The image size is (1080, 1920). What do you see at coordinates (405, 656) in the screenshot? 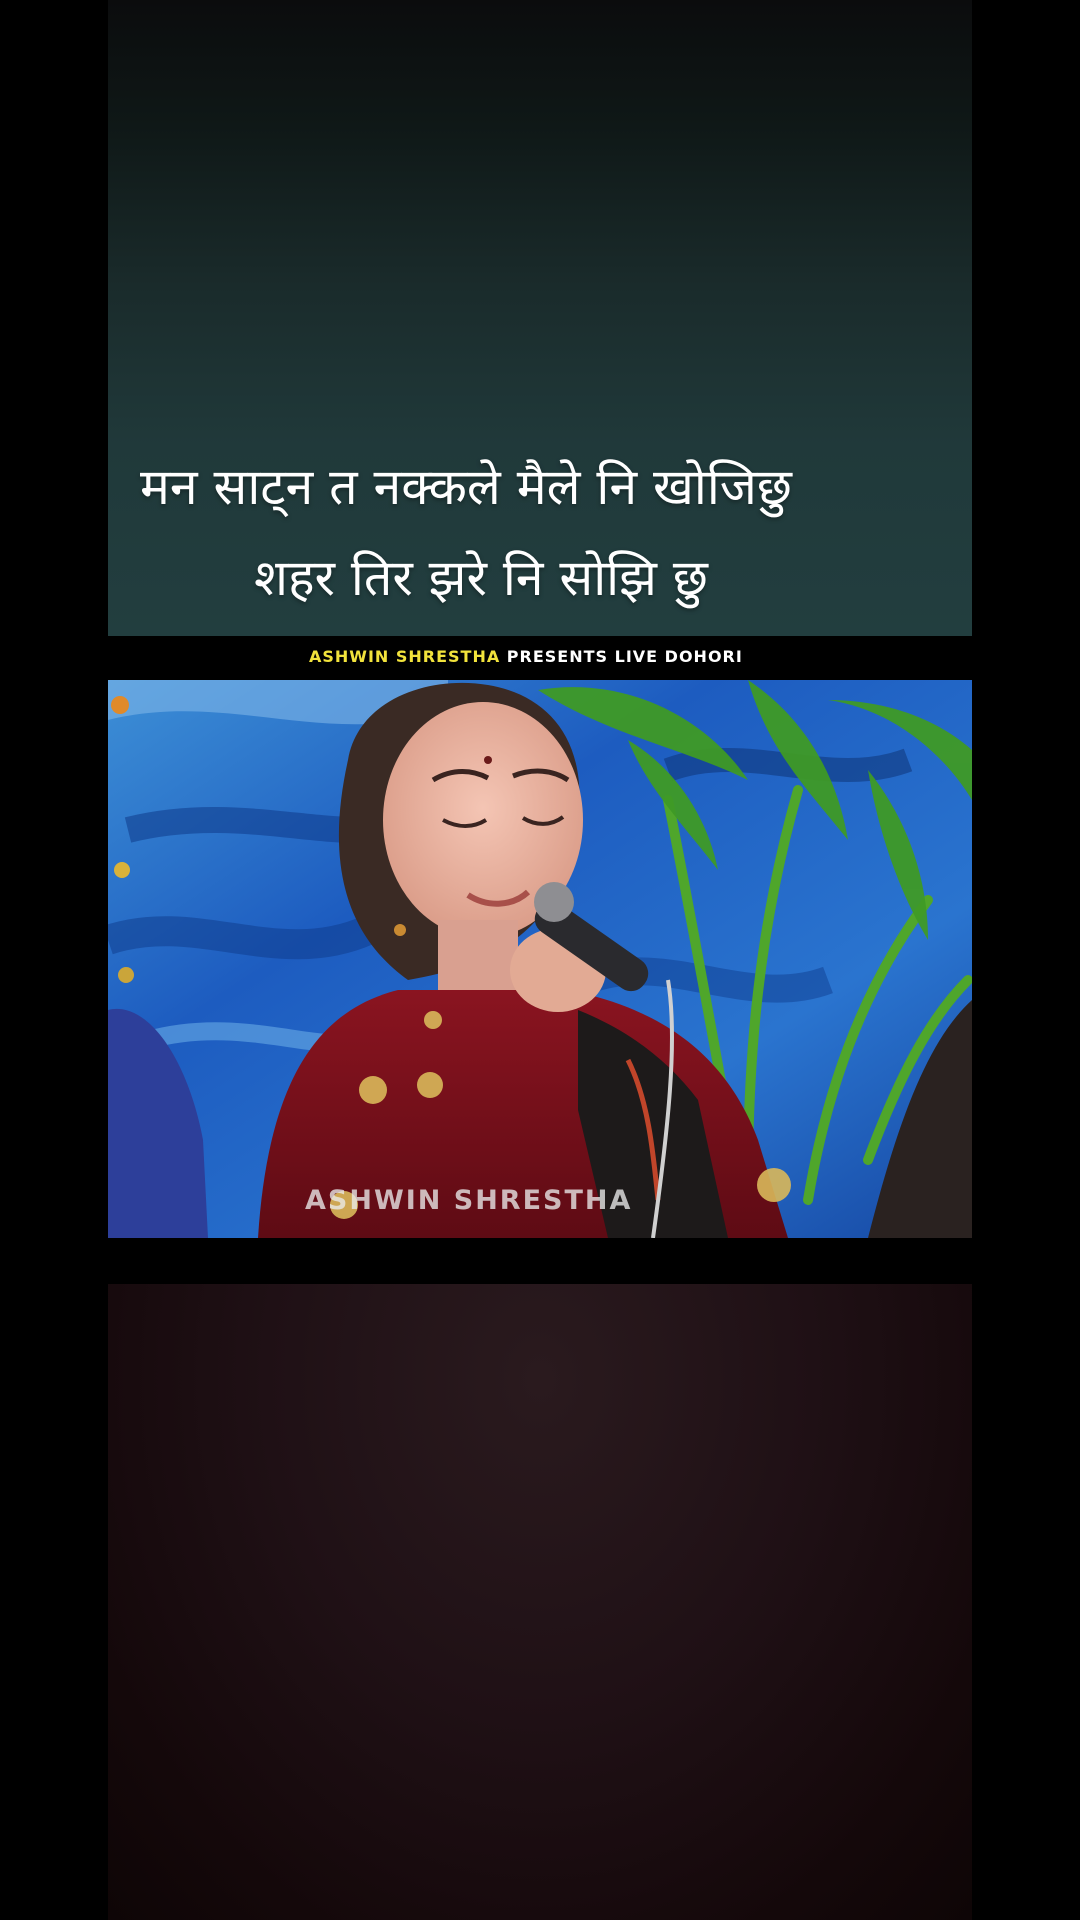
I see `banner-presenter-name: ASHWIN SHRESTHA` at bounding box center [405, 656].